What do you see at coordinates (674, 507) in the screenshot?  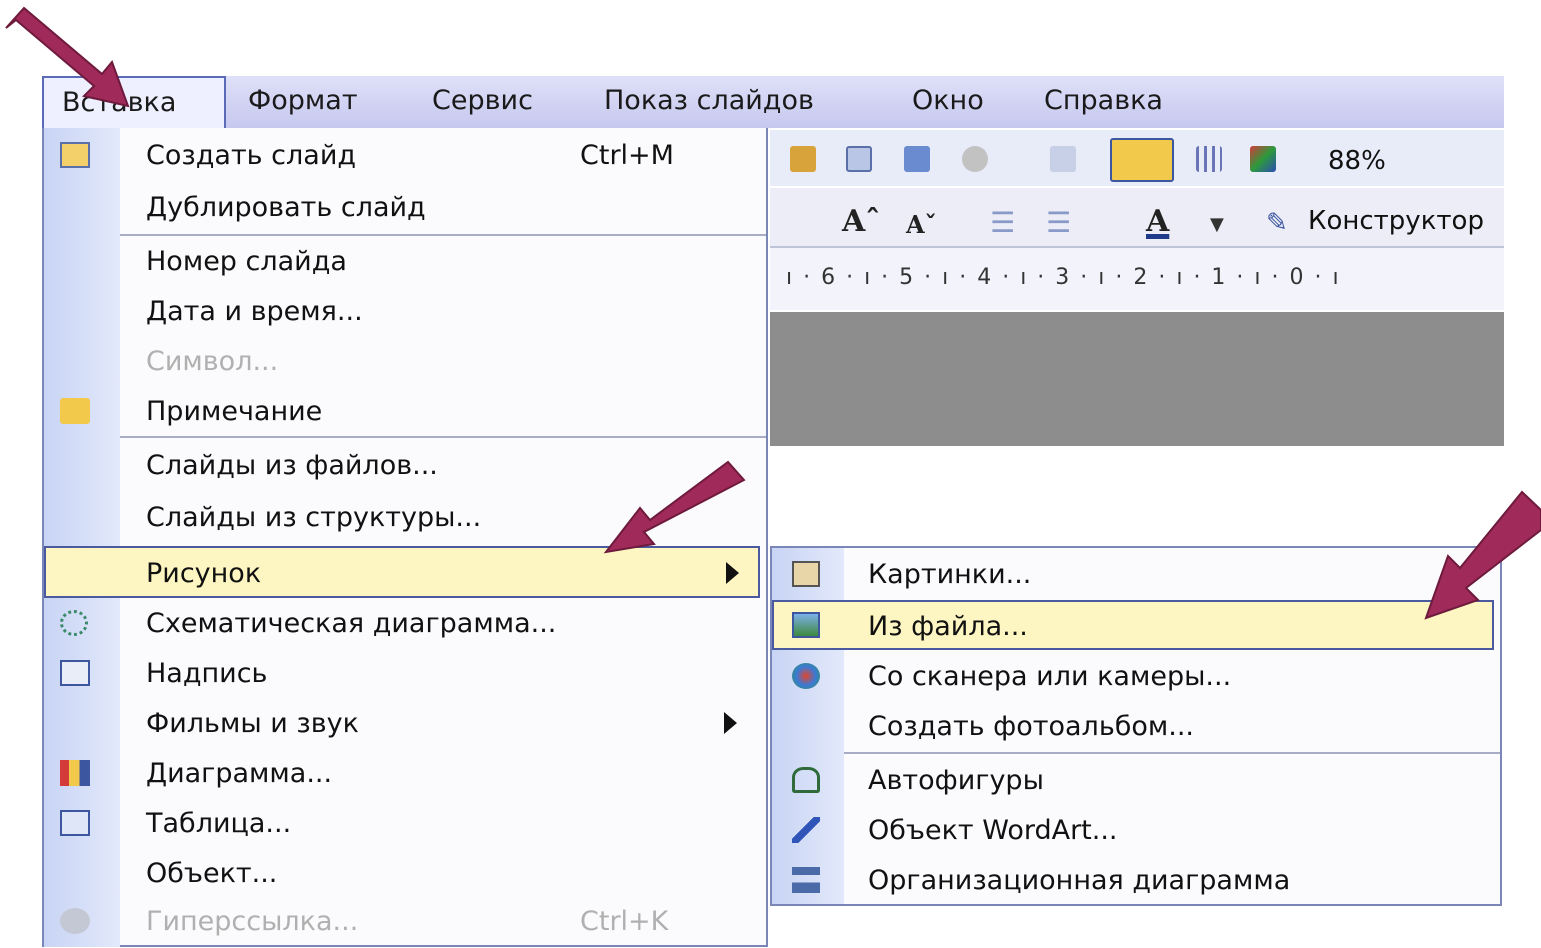 I see `arrow-to-picture-item-icon` at bounding box center [674, 507].